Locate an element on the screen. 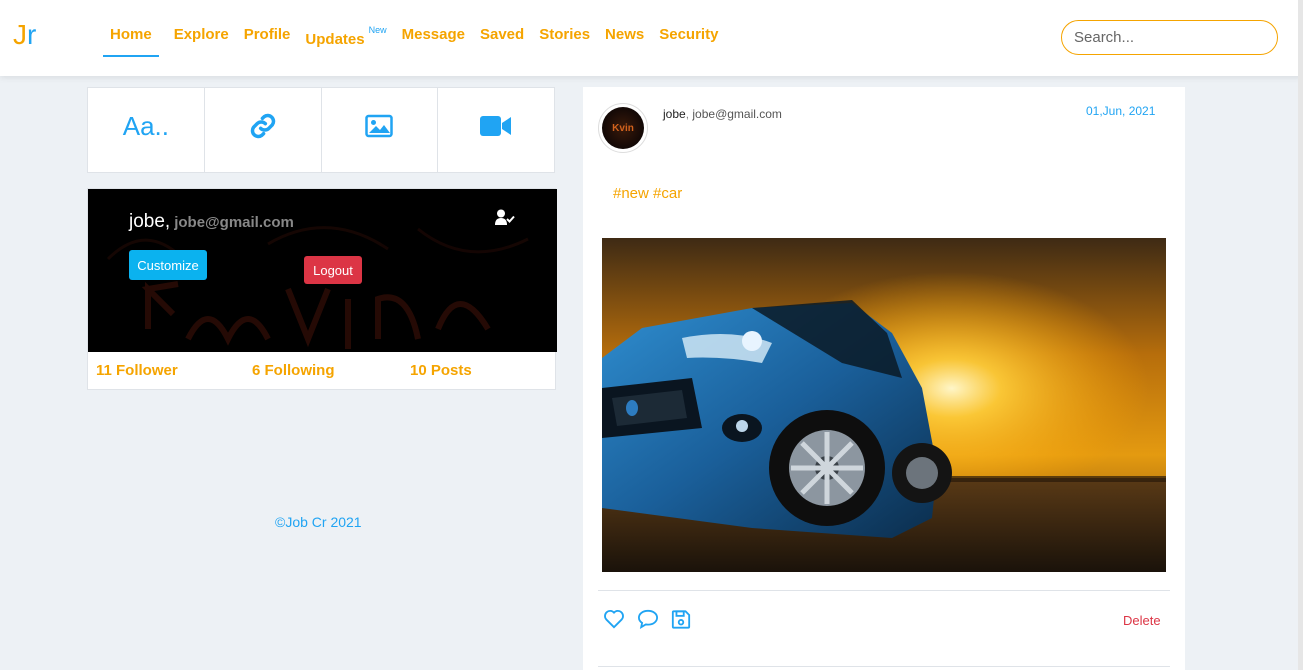 This screenshot has width=1303, height=670. avatar-image: Kvin is located at coordinates (623, 128).